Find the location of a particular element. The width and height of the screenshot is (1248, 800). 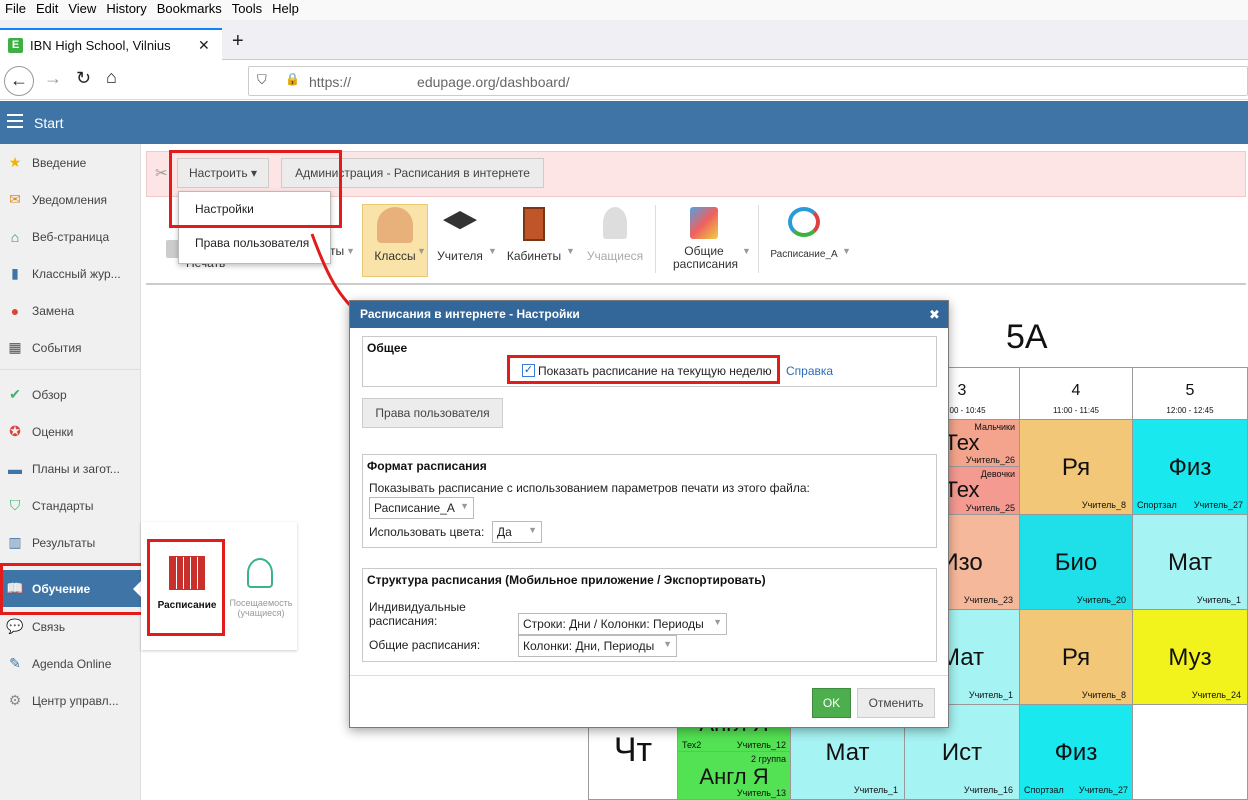

select-value: Колонки: Дни, Периоды is located at coordinates (589, 646).